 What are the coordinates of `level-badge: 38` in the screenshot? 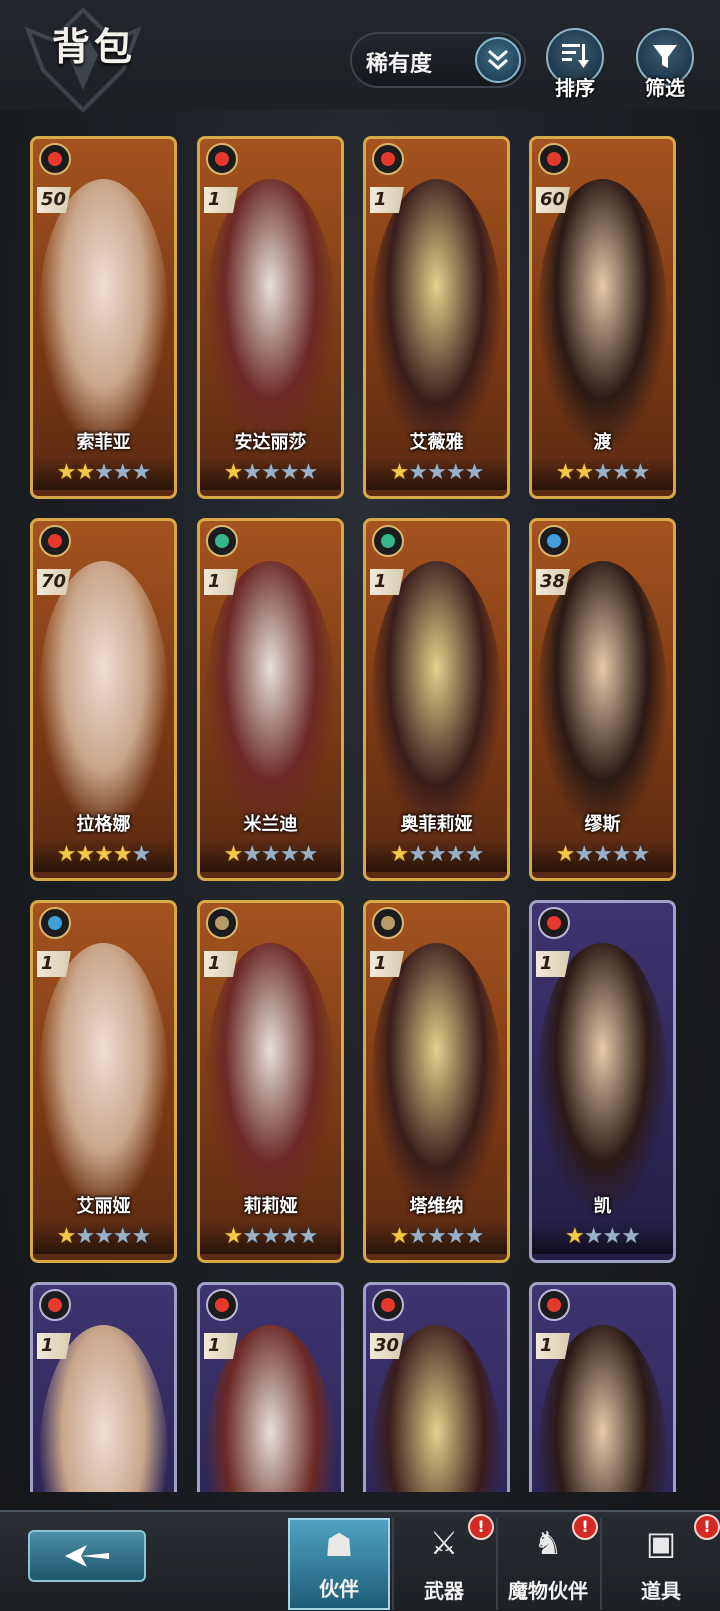 It's located at (553, 582).